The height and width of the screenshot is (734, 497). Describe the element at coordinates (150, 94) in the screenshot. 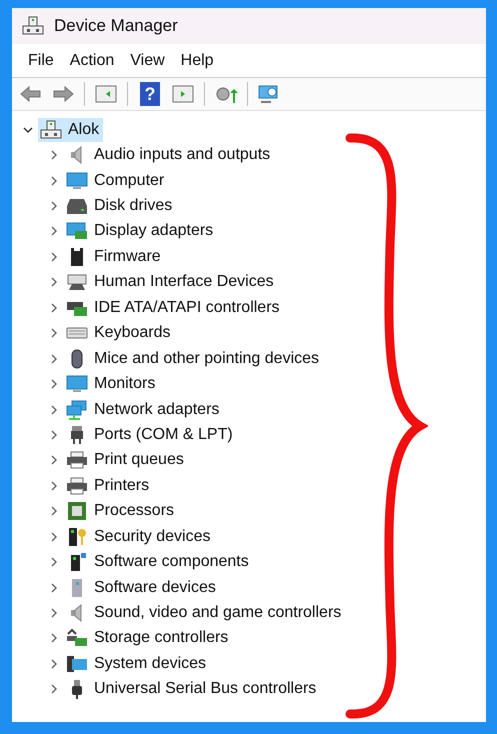

I see `help-button: ?` at that location.